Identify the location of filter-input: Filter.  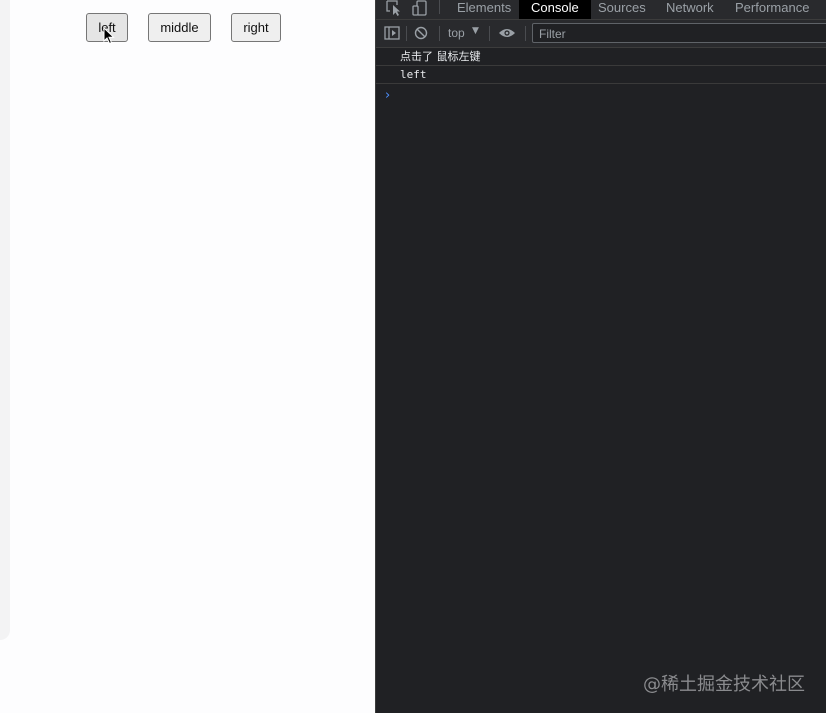
(679, 33).